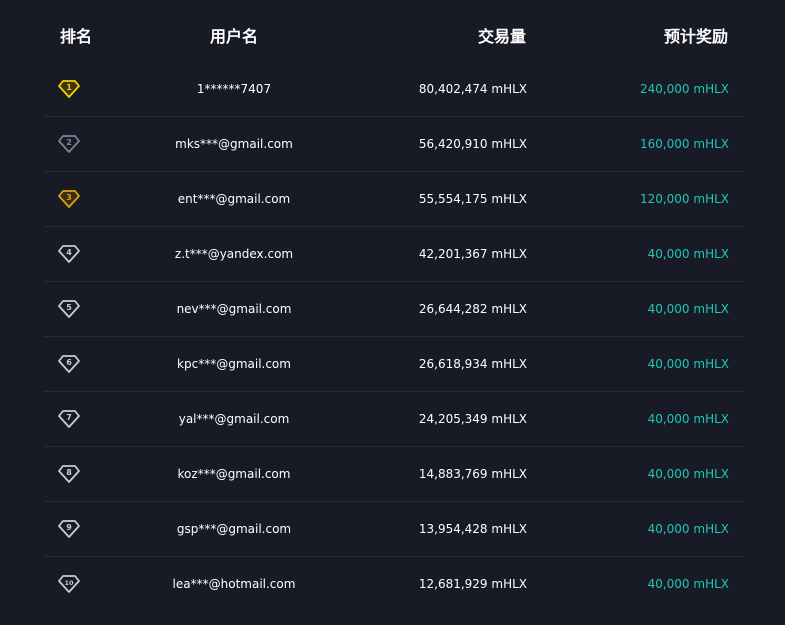  Describe the element at coordinates (472, 144) in the screenshot. I see `volume-cell: 56,420,910 mHLX` at that location.